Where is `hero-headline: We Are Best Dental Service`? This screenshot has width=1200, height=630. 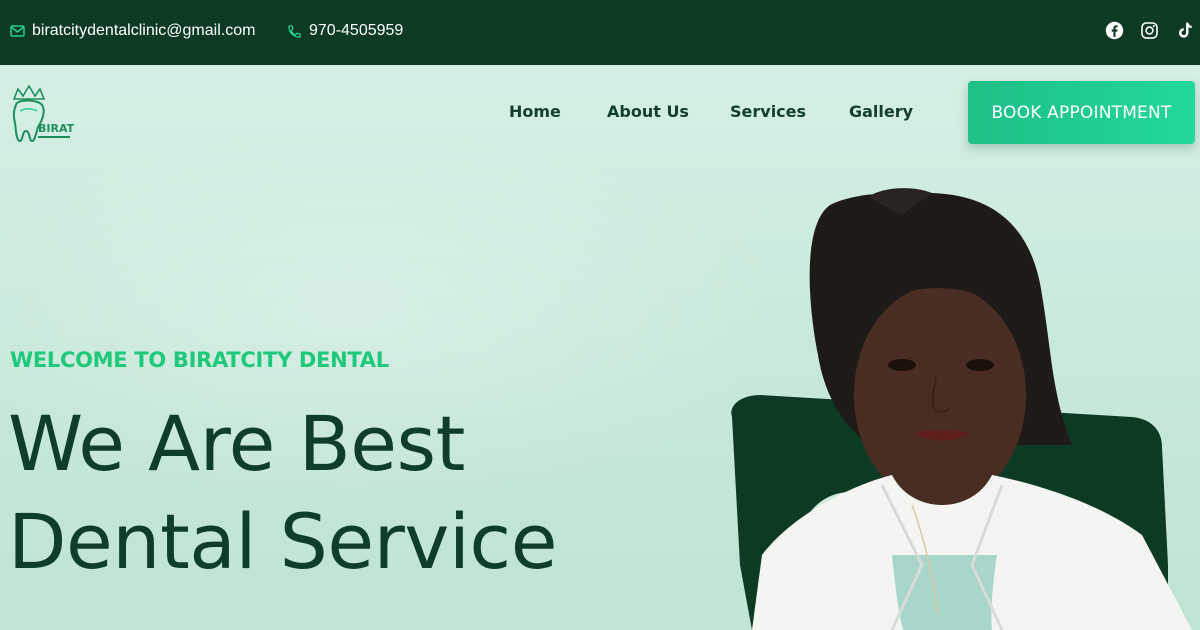 hero-headline: We Are Best Dental Service is located at coordinates (282, 493).